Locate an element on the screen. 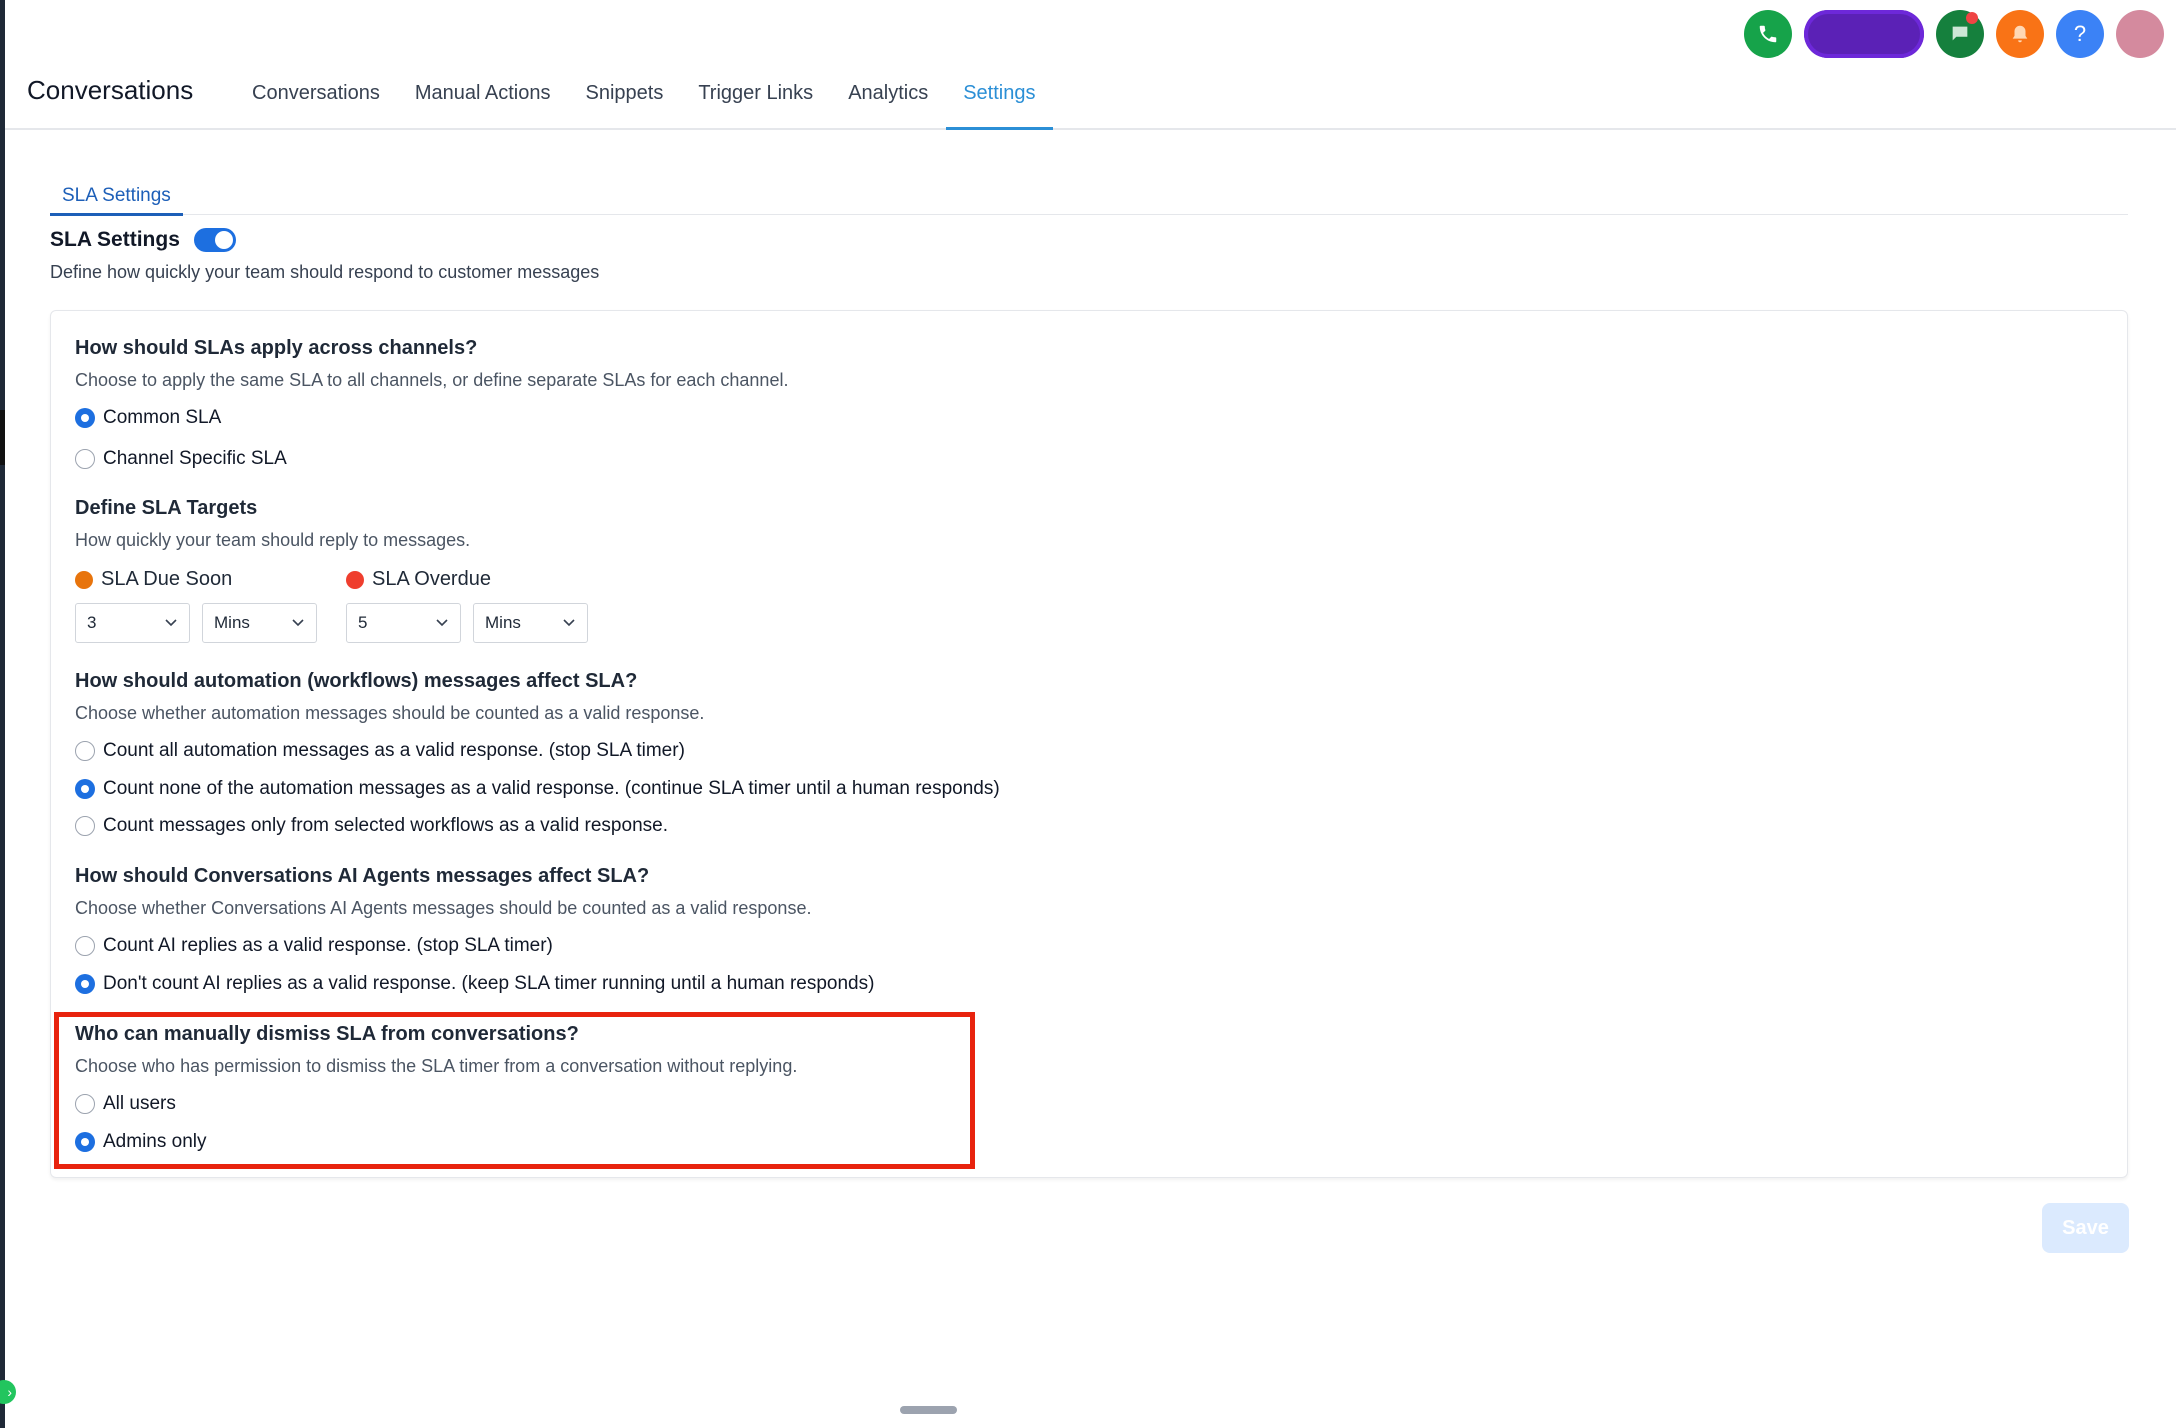 The image size is (2176, 1428). collapse-sidebar-icon: › is located at coordinates (8, 1392).